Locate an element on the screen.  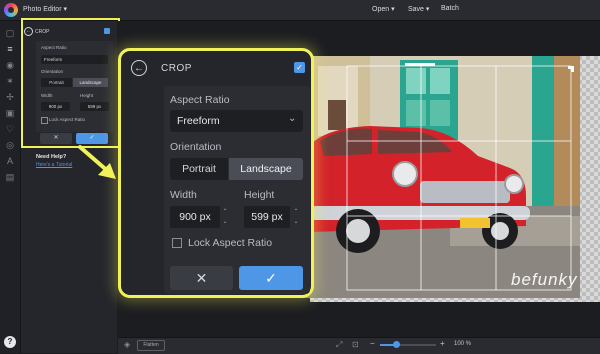
width-input-large: 900 px is located at coordinates (195, 217).